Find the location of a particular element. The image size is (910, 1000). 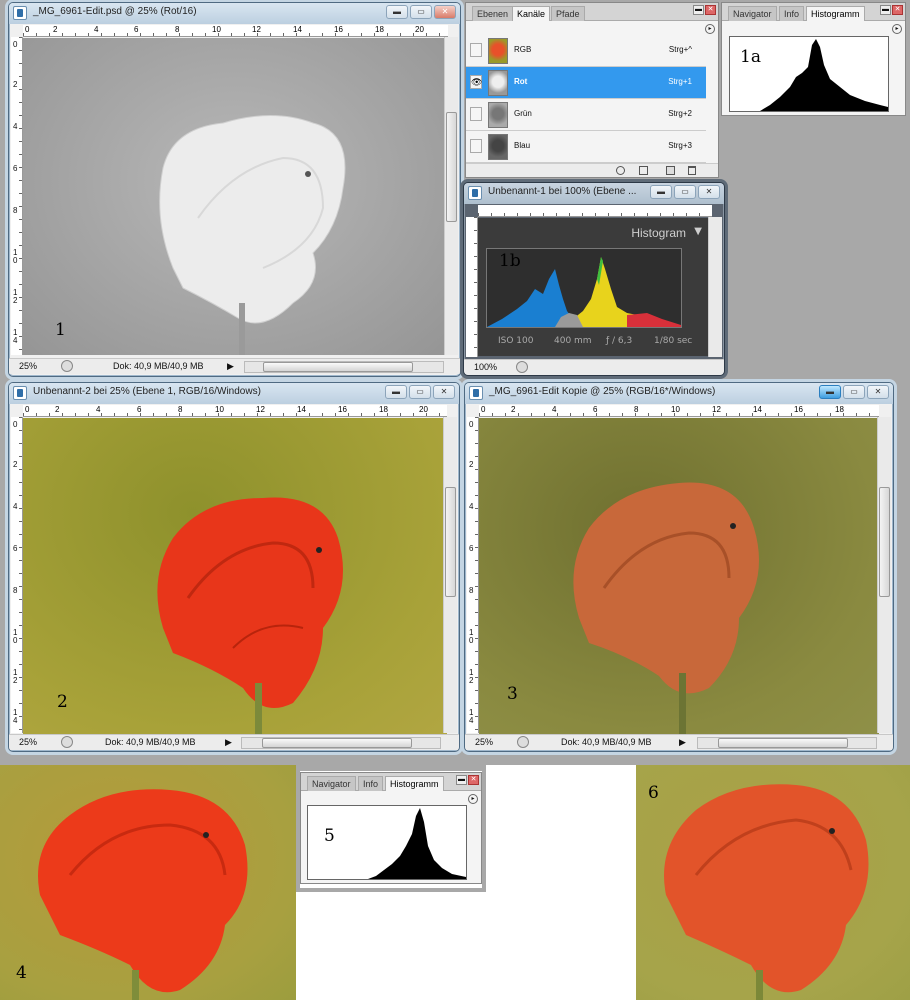

histogram-title: Histogram is located at coordinates (658, 233).